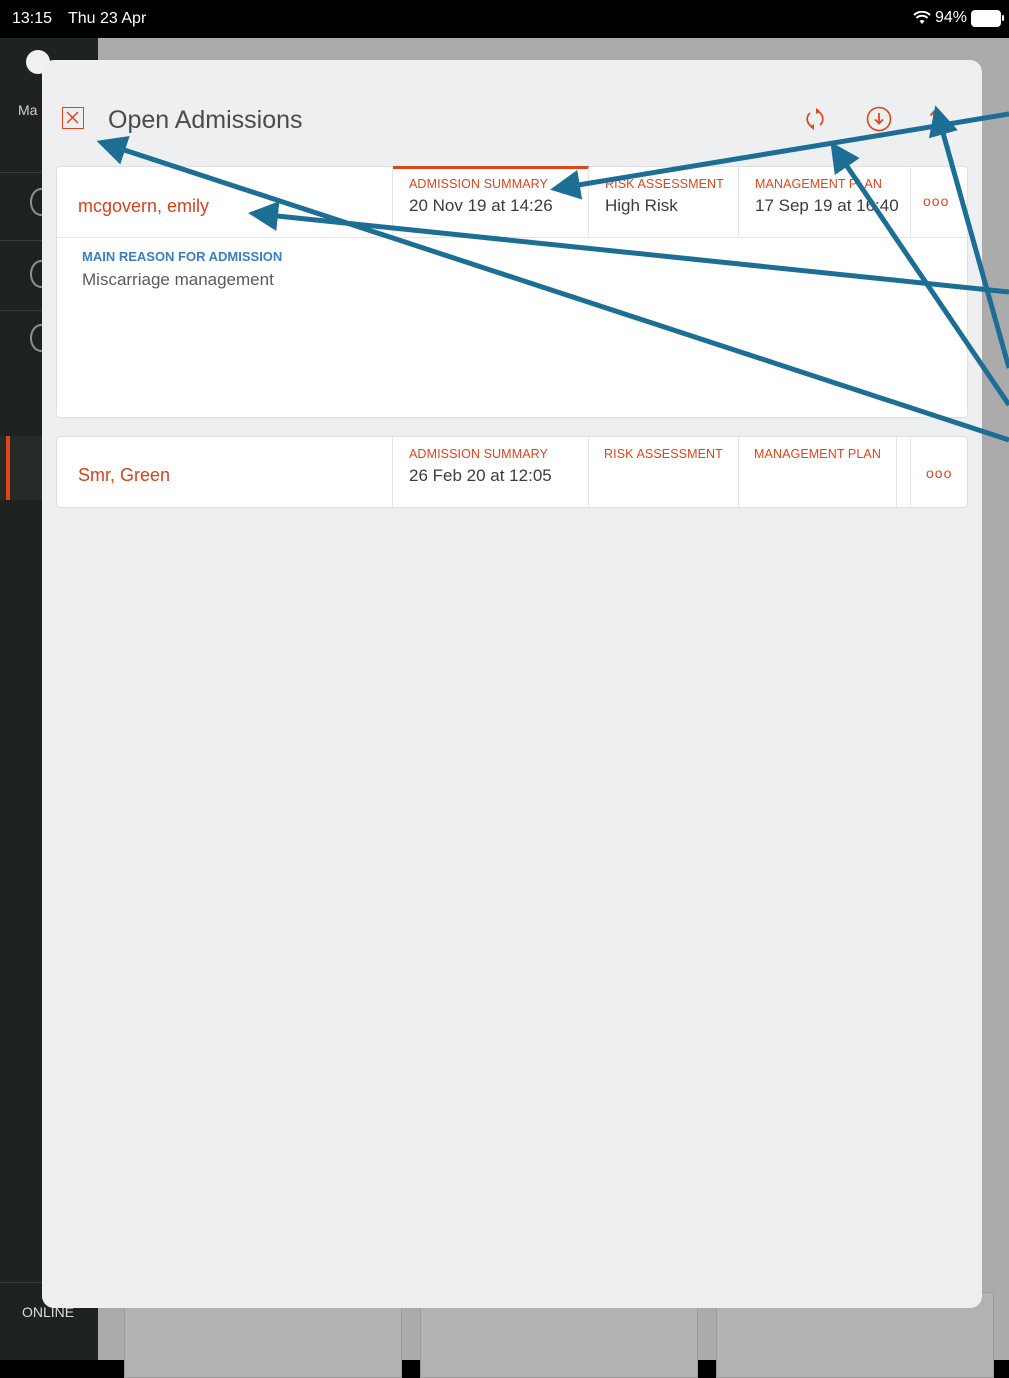 Image resolution: width=1009 pixels, height=1378 pixels. What do you see at coordinates (205, 120) in the screenshot?
I see `modal-title: Open Admissions` at bounding box center [205, 120].